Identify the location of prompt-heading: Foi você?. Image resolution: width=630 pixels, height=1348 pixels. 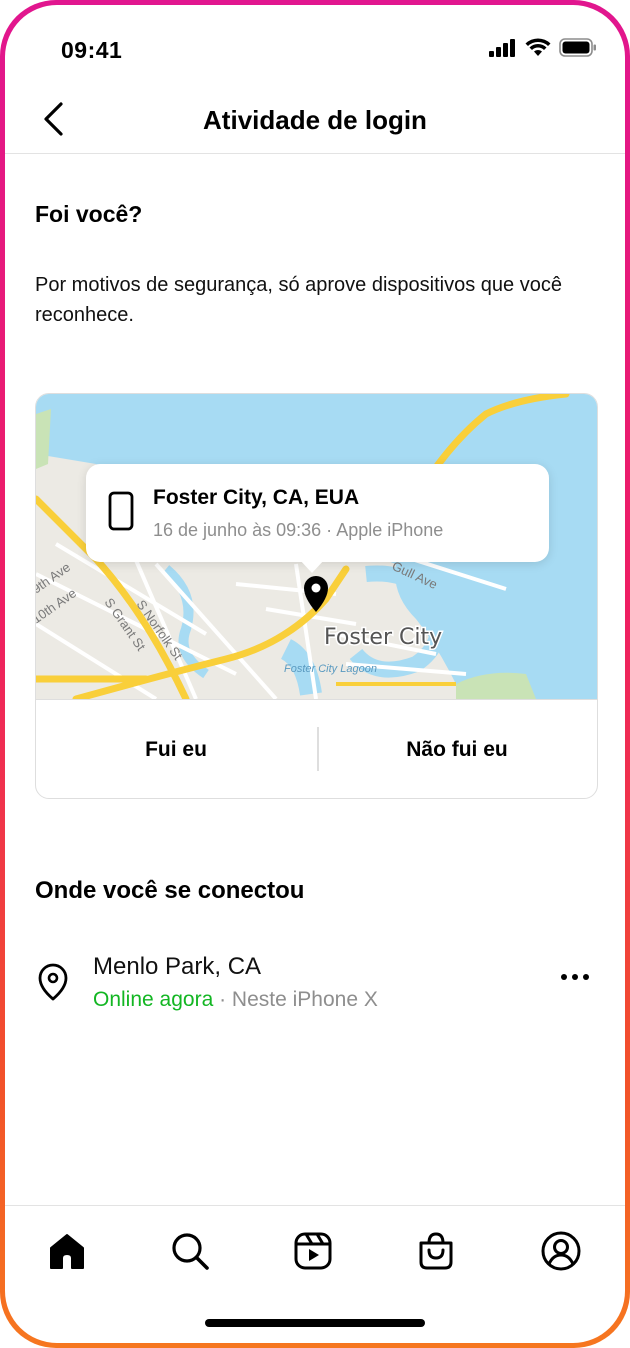
(89, 214).